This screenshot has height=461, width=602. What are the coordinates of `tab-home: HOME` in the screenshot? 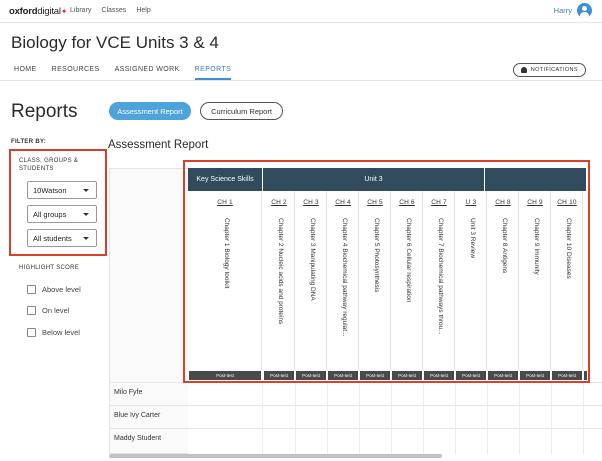 It's located at (25, 73).